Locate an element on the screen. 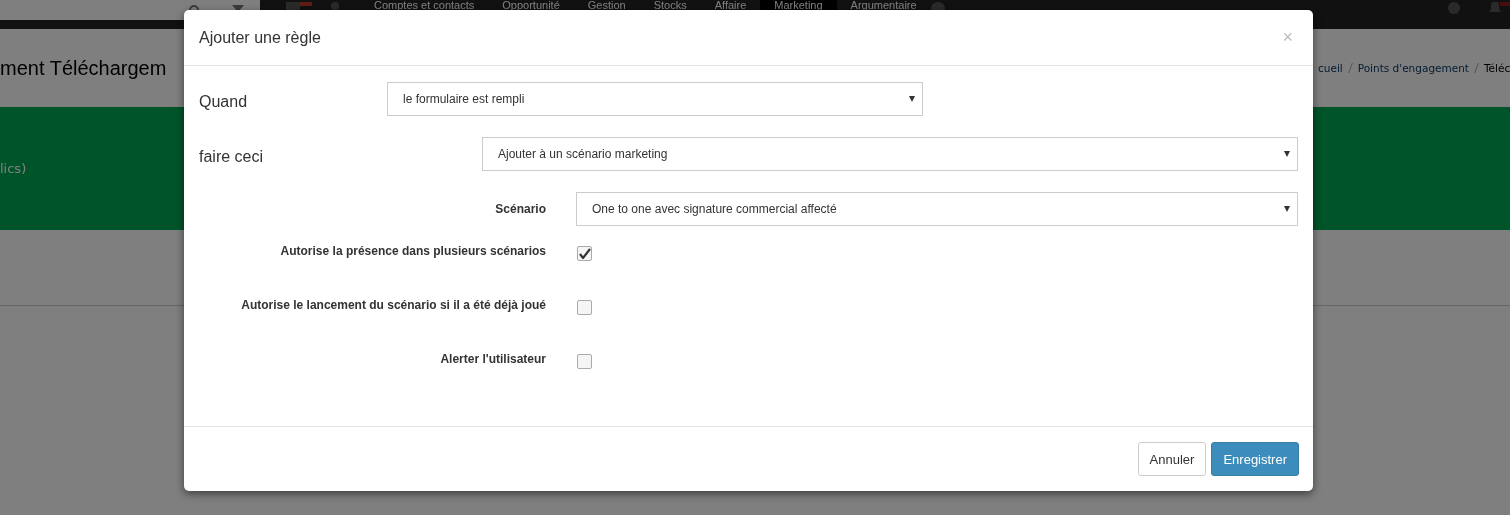 This screenshot has width=1510, height=515. nav-link: Gestion is located at coordinates (606, 5).